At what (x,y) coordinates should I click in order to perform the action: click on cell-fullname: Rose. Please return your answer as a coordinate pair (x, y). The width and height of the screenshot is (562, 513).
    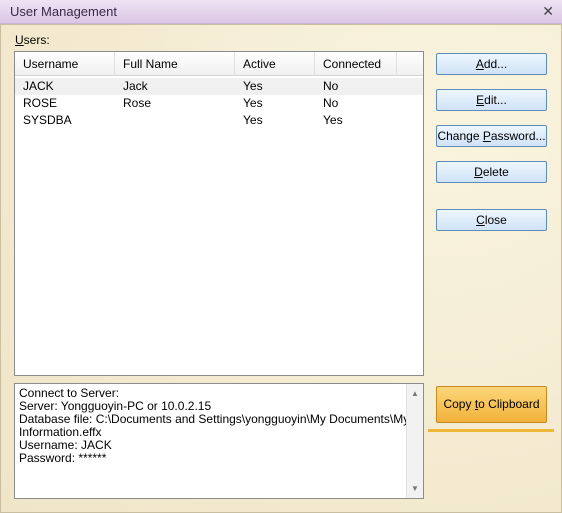
    Looking at the image, I should click on (137, 103).